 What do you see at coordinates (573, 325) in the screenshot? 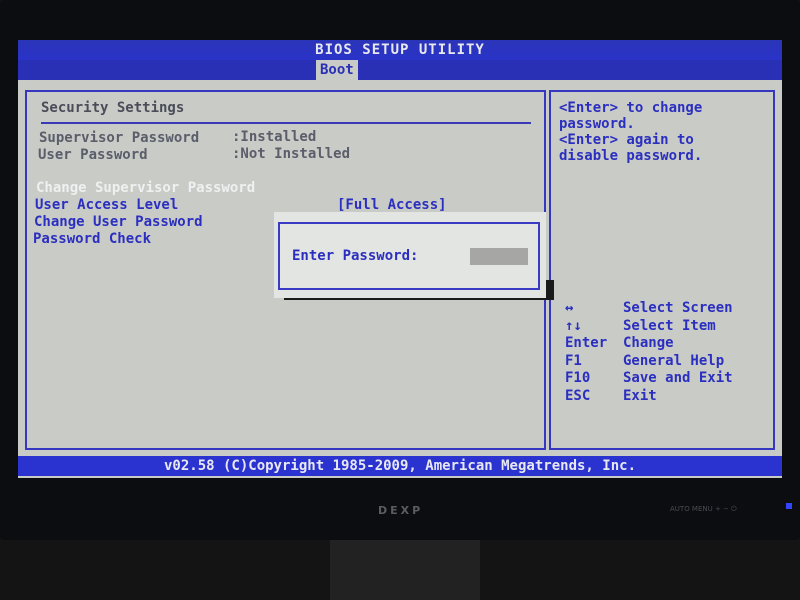
I see `up-down-arrow-icon: ↑↓` at bounding box center [573, 325].